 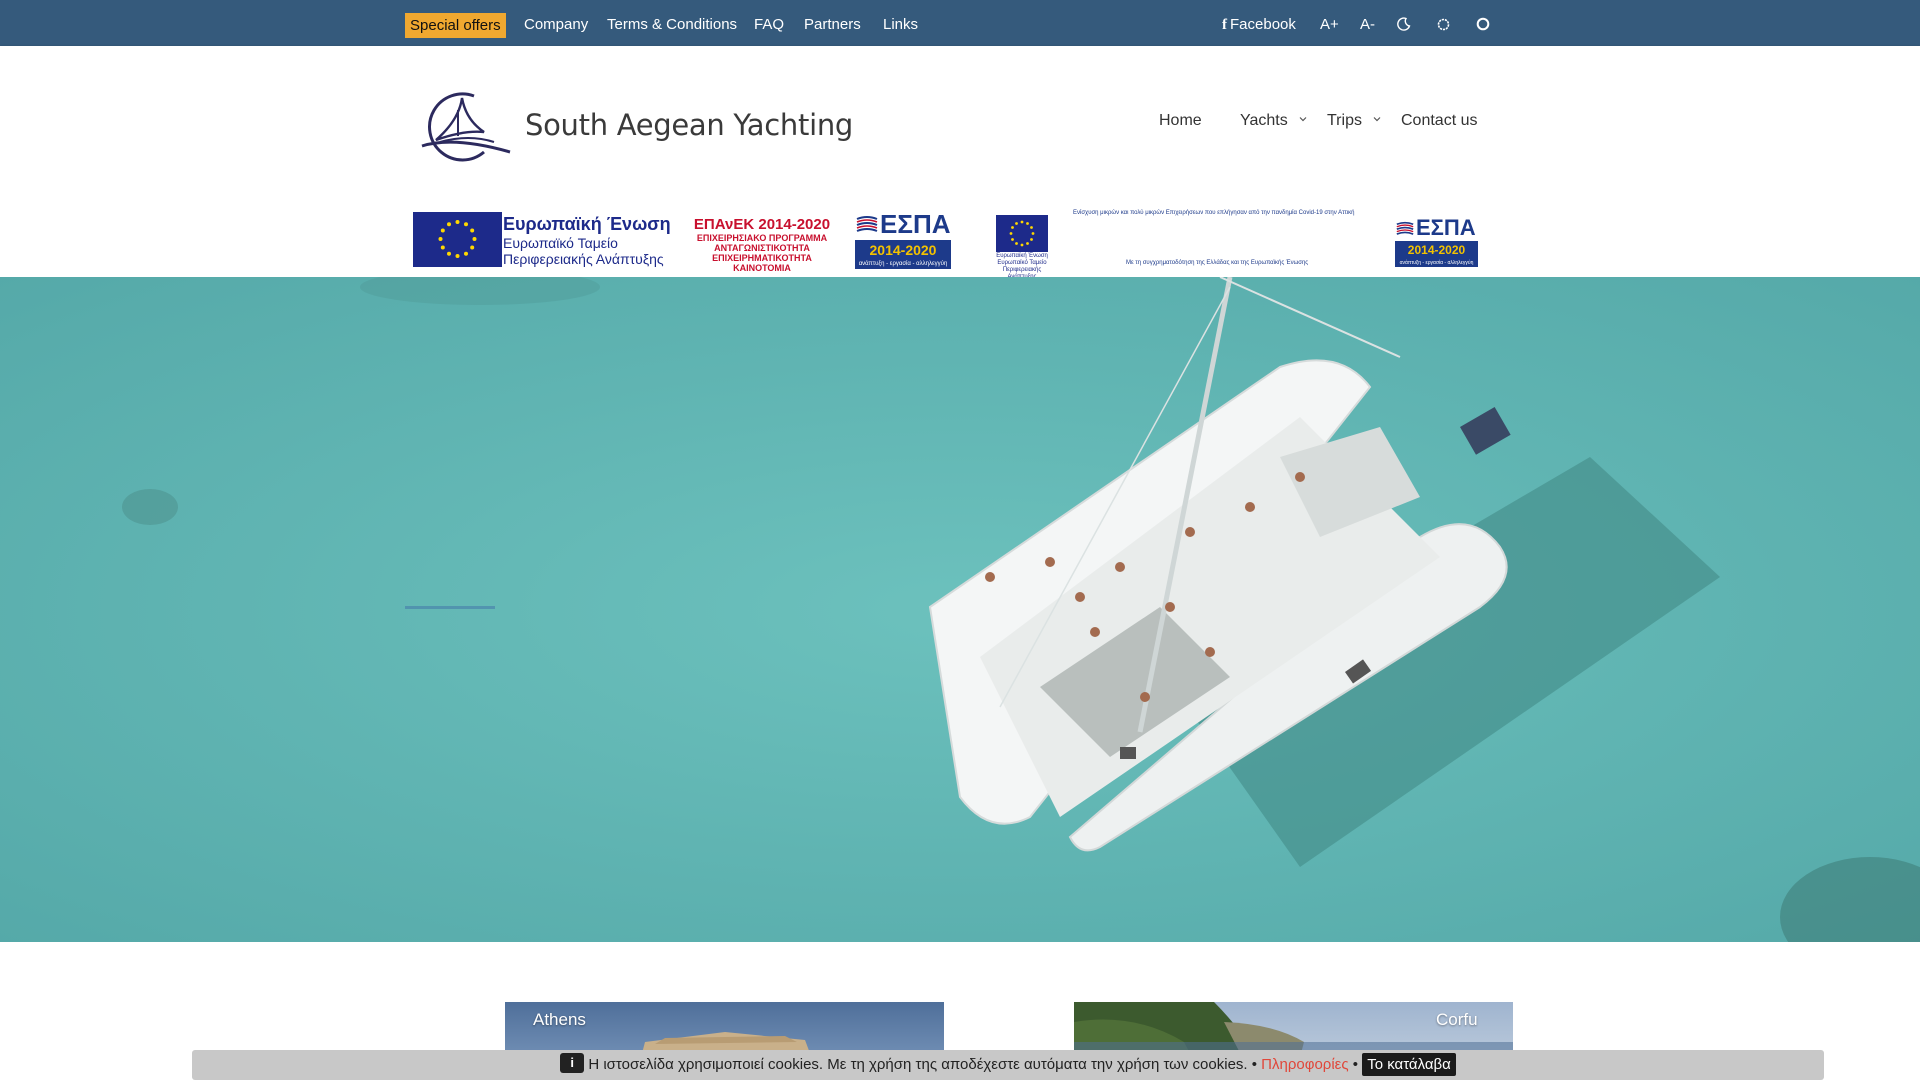 I want to click on eu-small-line-1: Ευρωπαϊκή Ένωση, so click(x=1022, y=256).